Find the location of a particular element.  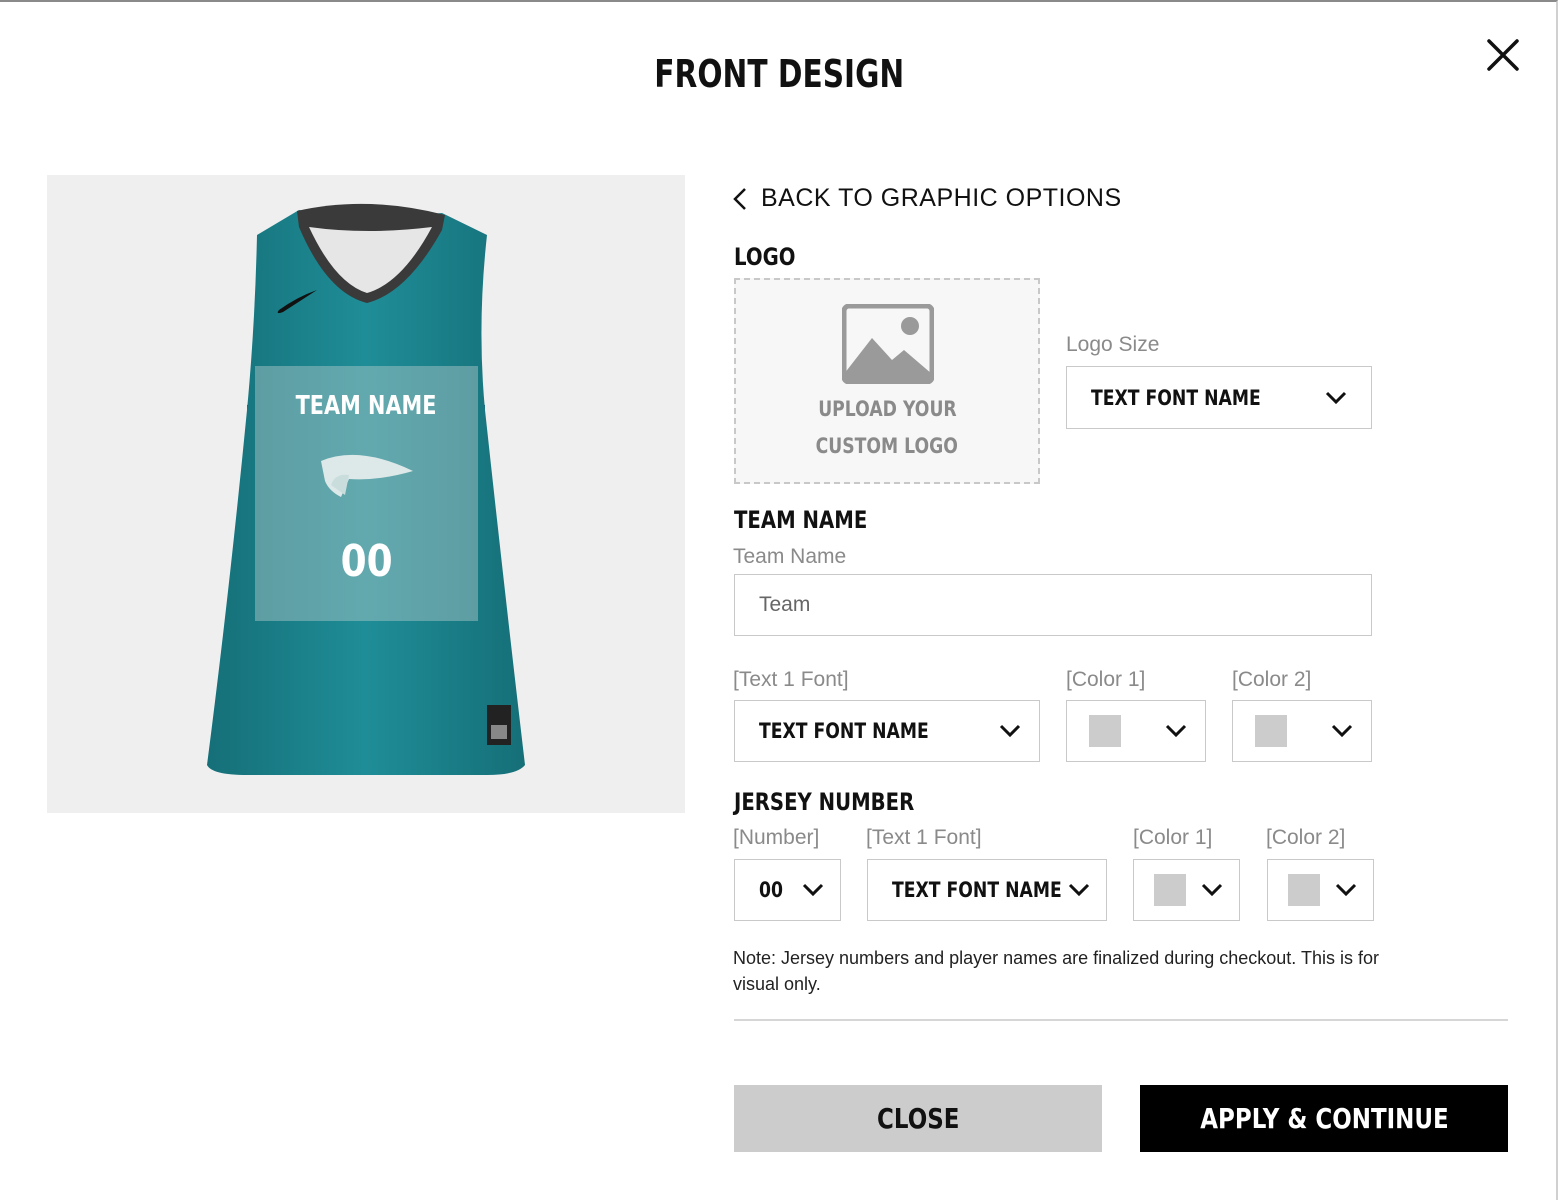

design-overlay: TEAM NAME 00 is located at coordinates (366, 493).